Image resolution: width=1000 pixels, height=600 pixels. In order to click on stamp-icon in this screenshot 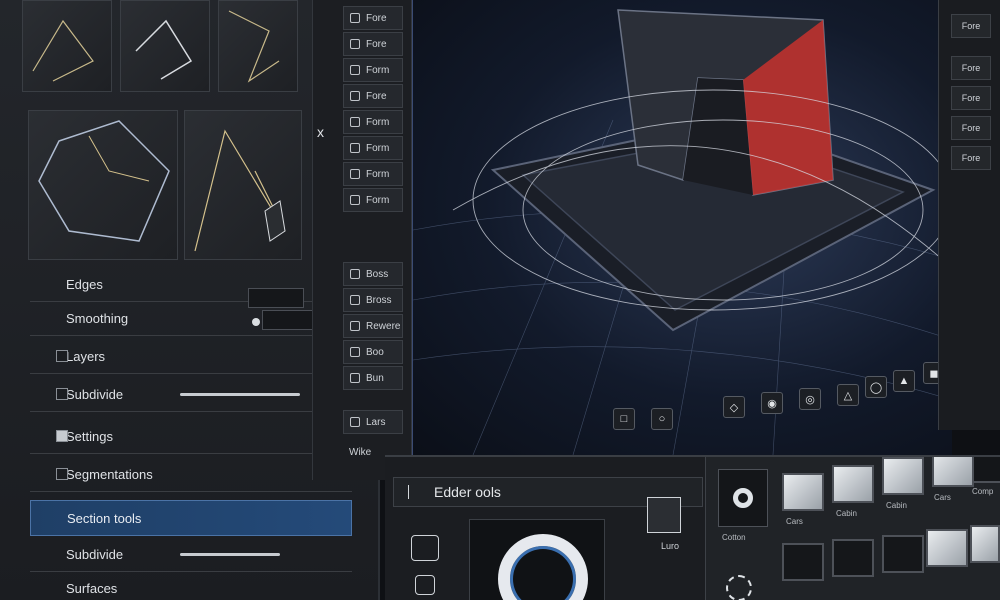, I will do `click(425, 548)`.